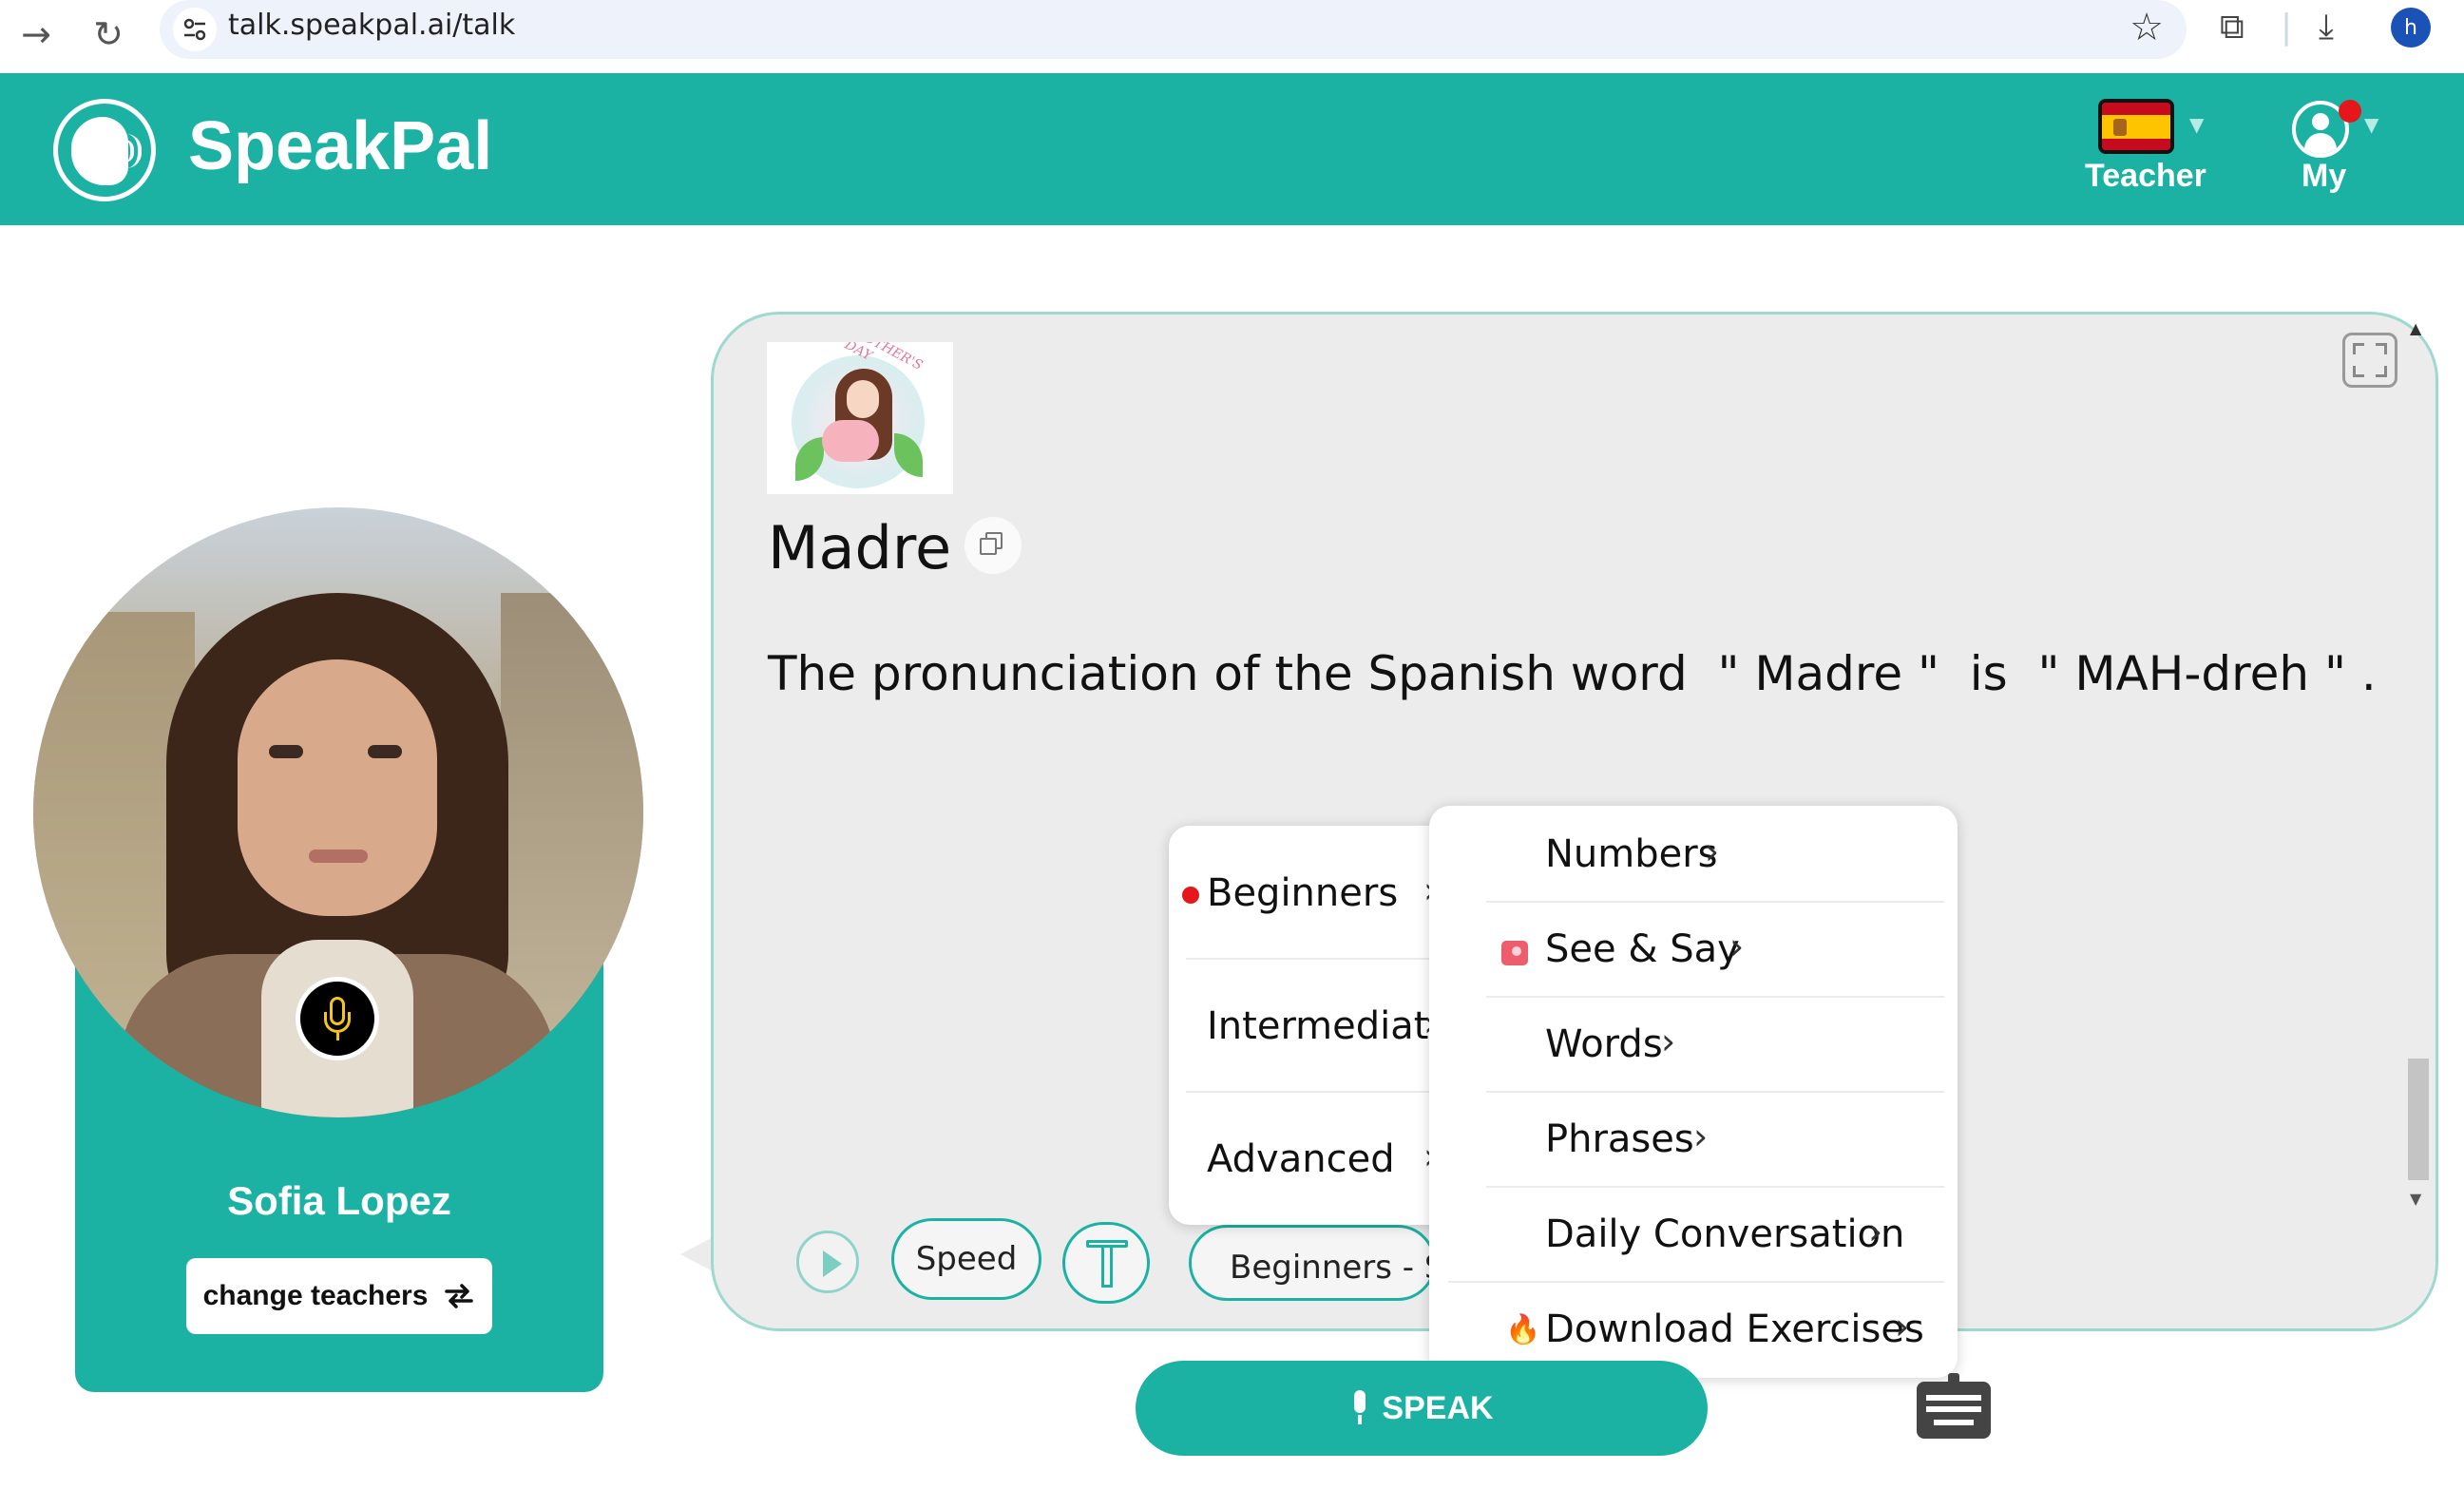  What do you see at coordinates (1301, 1159) in the screenshot?
I see `level-item-label: Advanced` at bounding box center [1301, 1159].